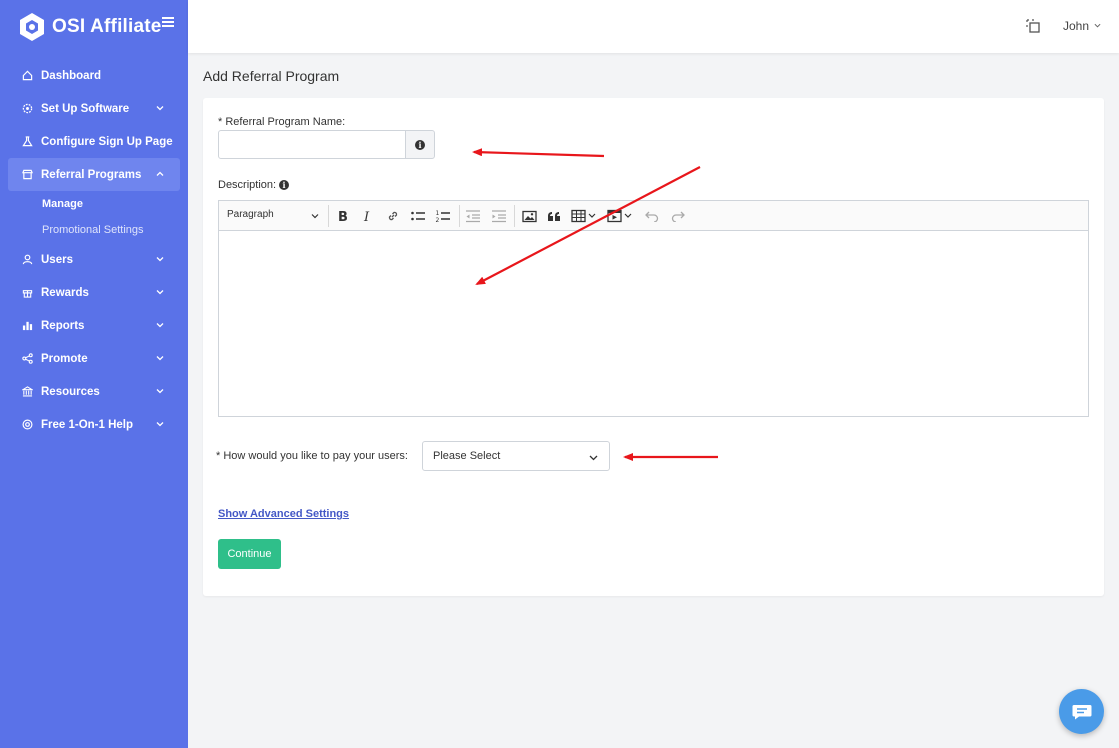  I want to click on bold-icon: B, so click(343, 216).